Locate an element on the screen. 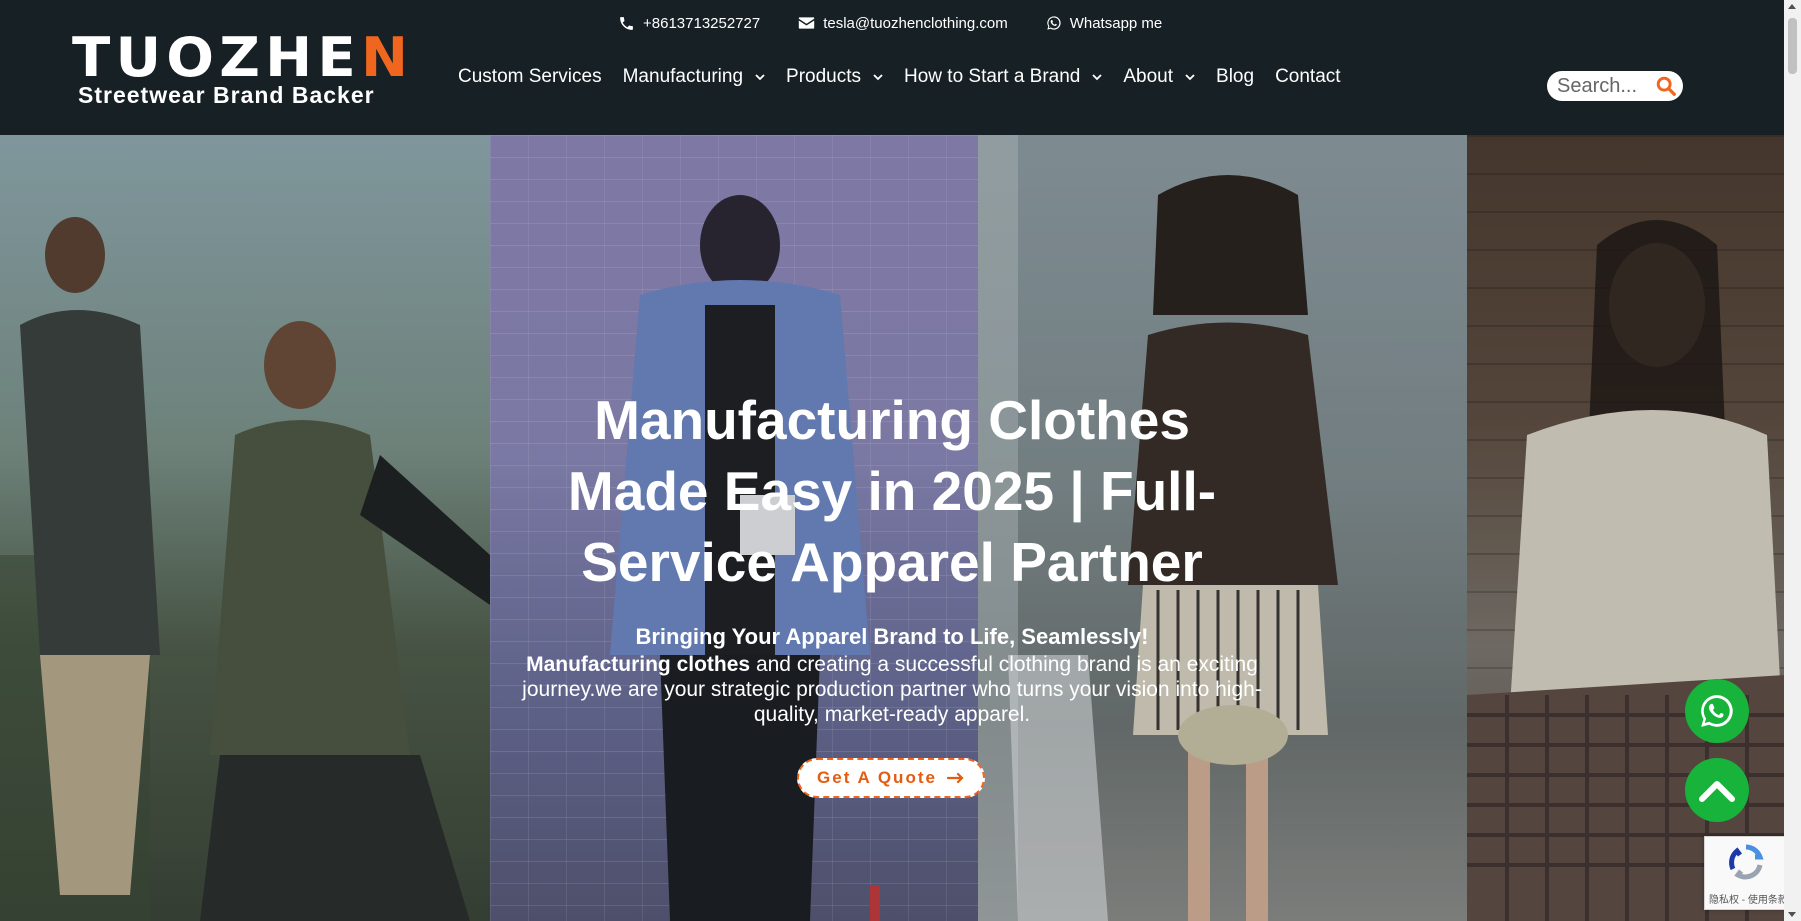  search-input is located at coordinates (1606, 86).